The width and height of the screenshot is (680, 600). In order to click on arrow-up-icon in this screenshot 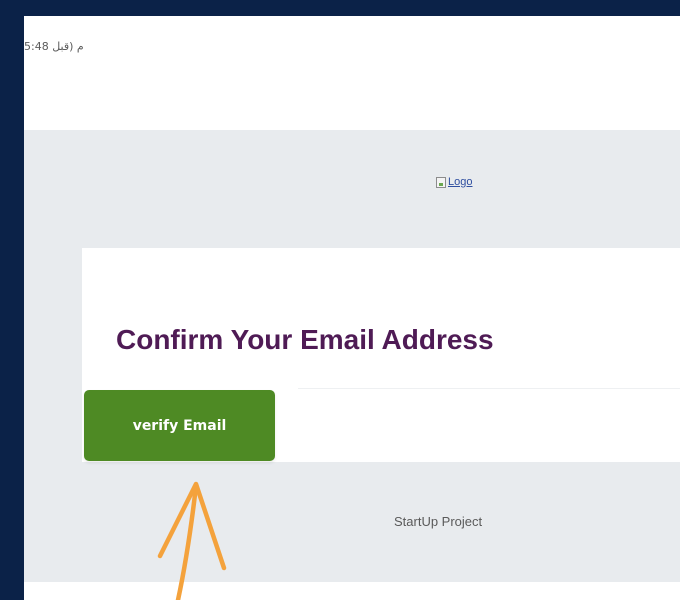, I will do `click(192, 540)`.